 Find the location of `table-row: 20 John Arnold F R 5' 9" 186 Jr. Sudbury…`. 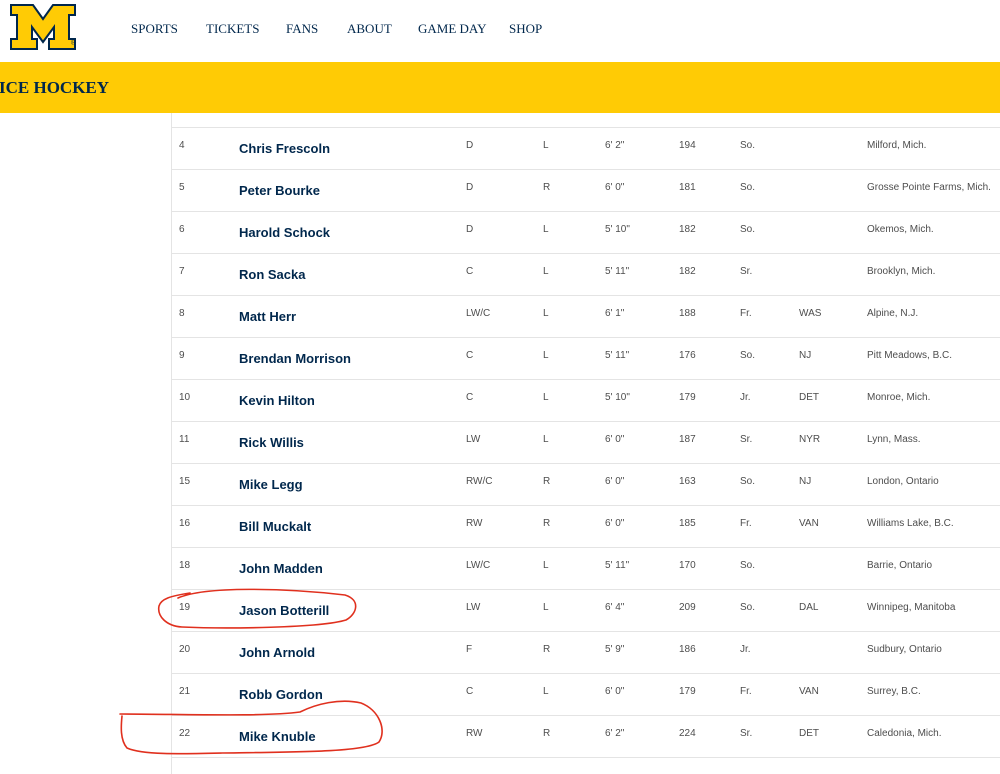

table-row: 20 John Arnold F R 5' 9" 186 Jr. Sudbury… is located at coordinates (586, 652).